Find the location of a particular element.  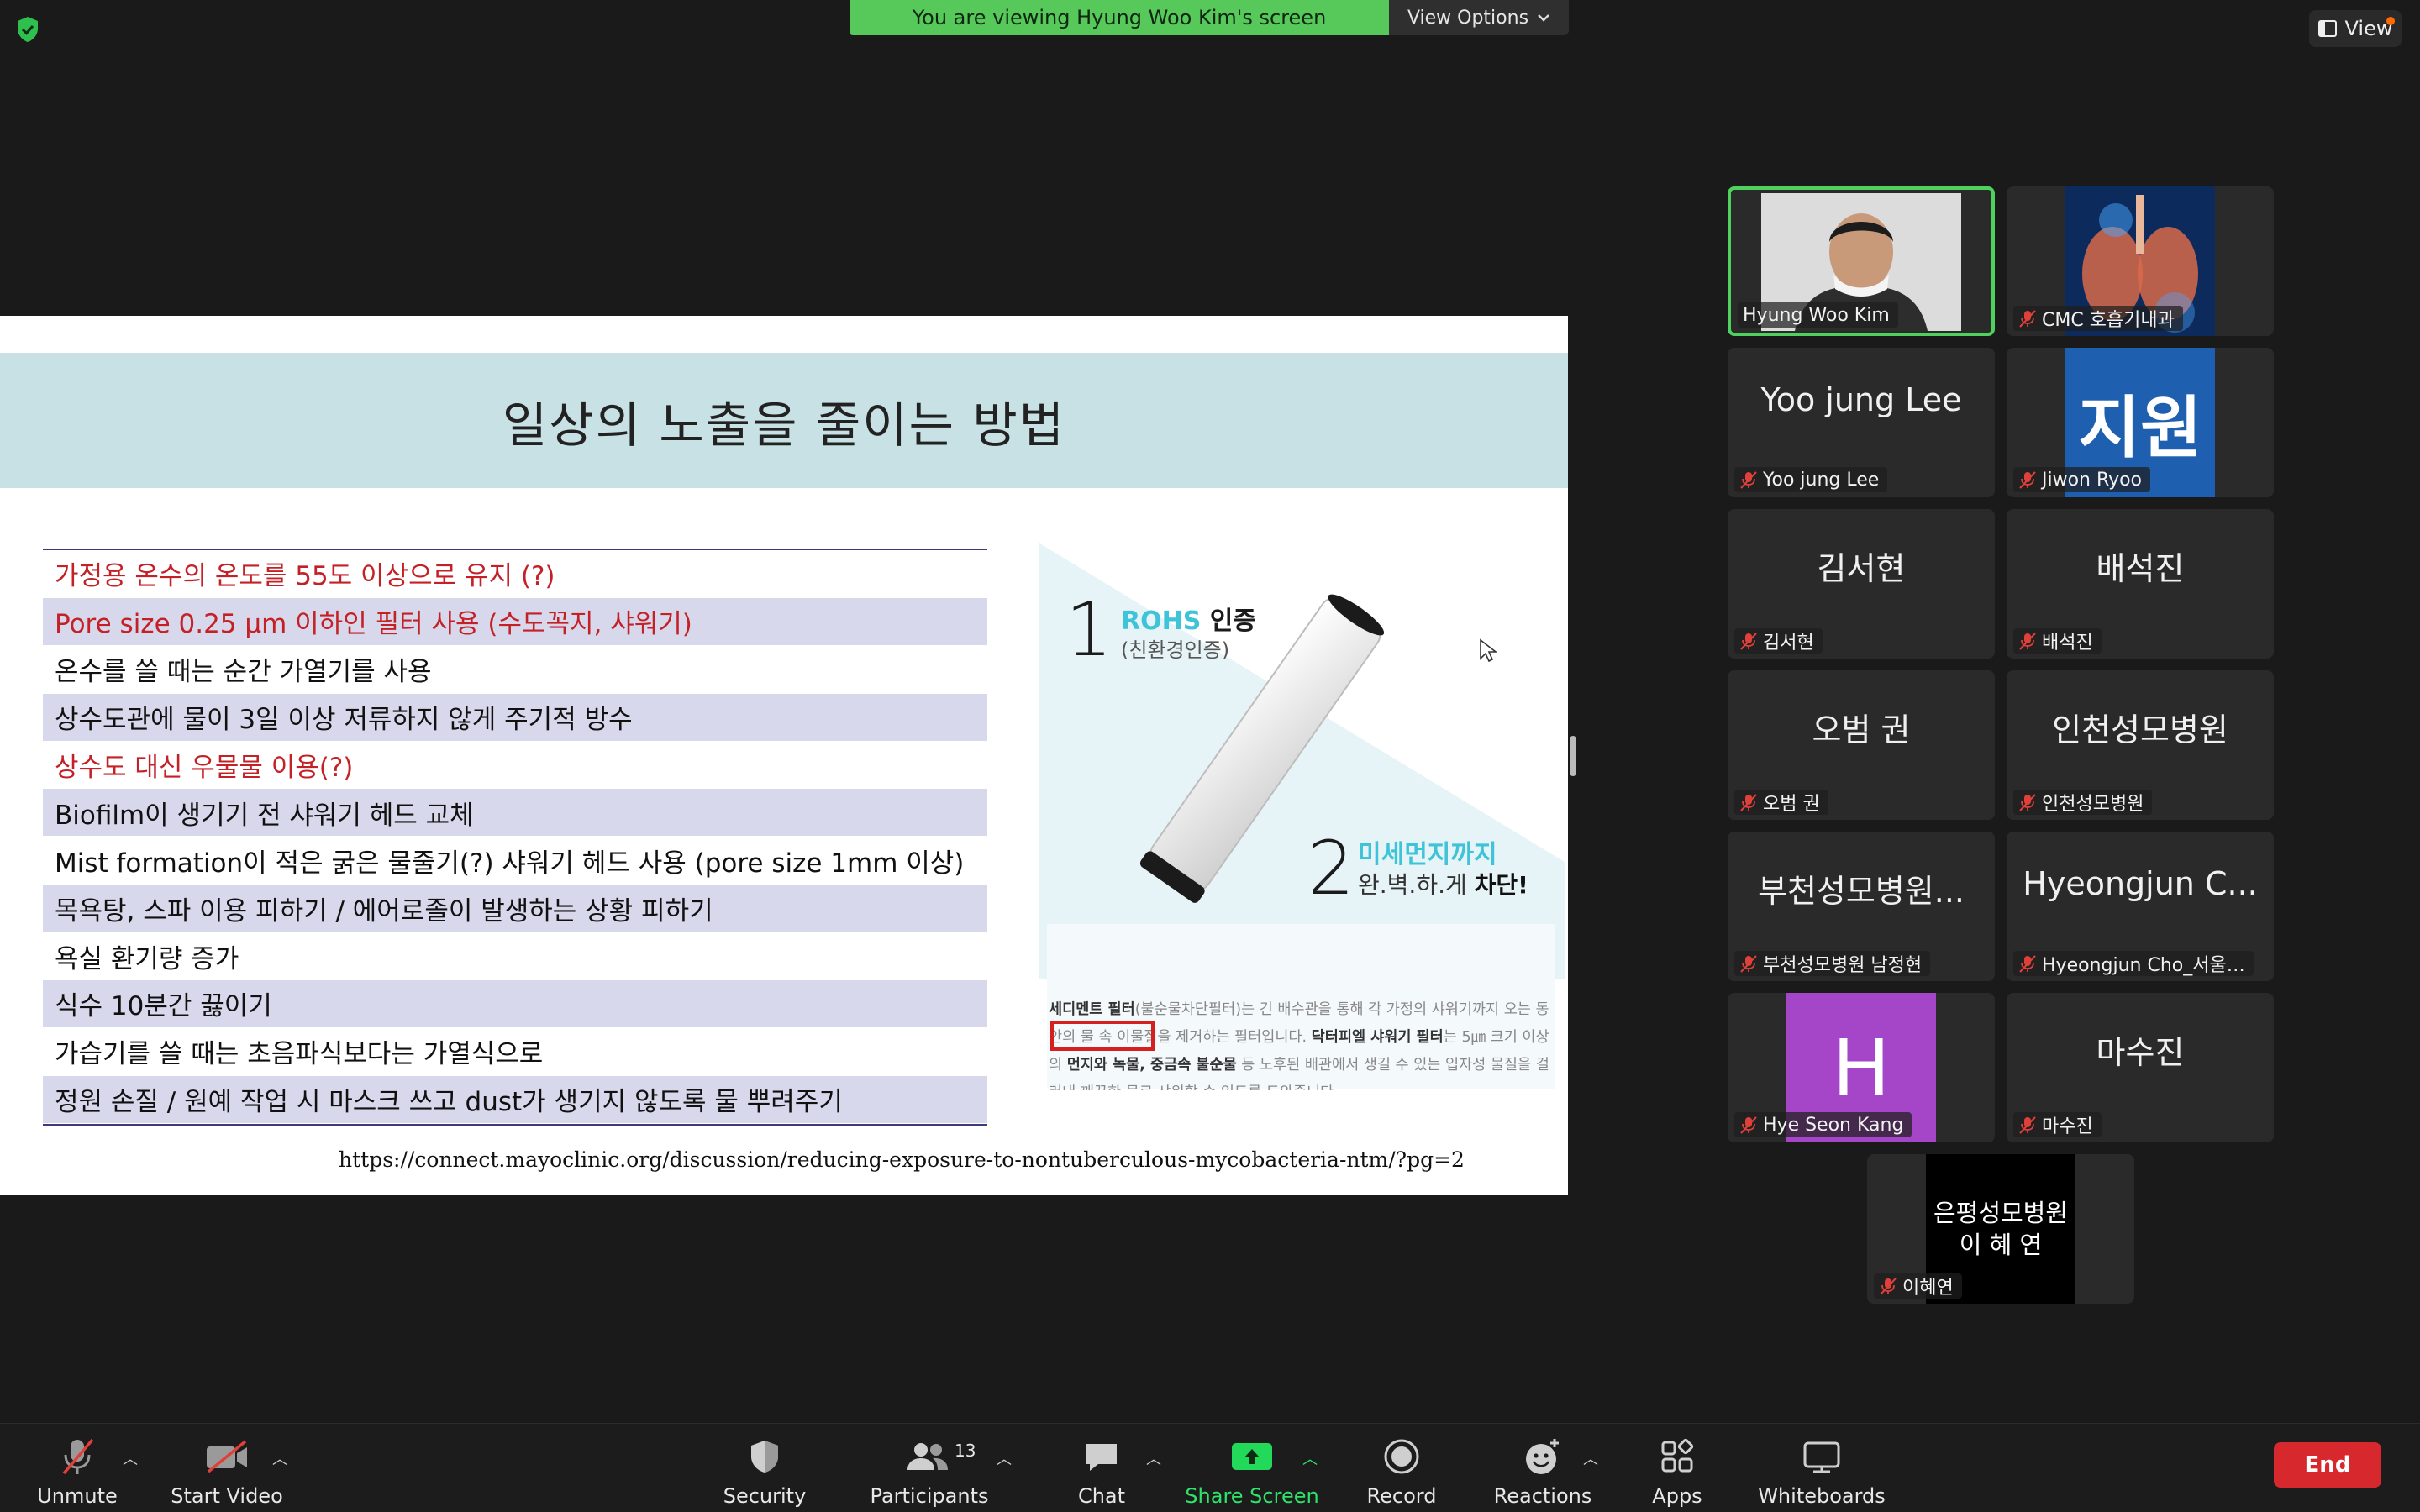

view-button: View is located at coordinates (2355, 28).